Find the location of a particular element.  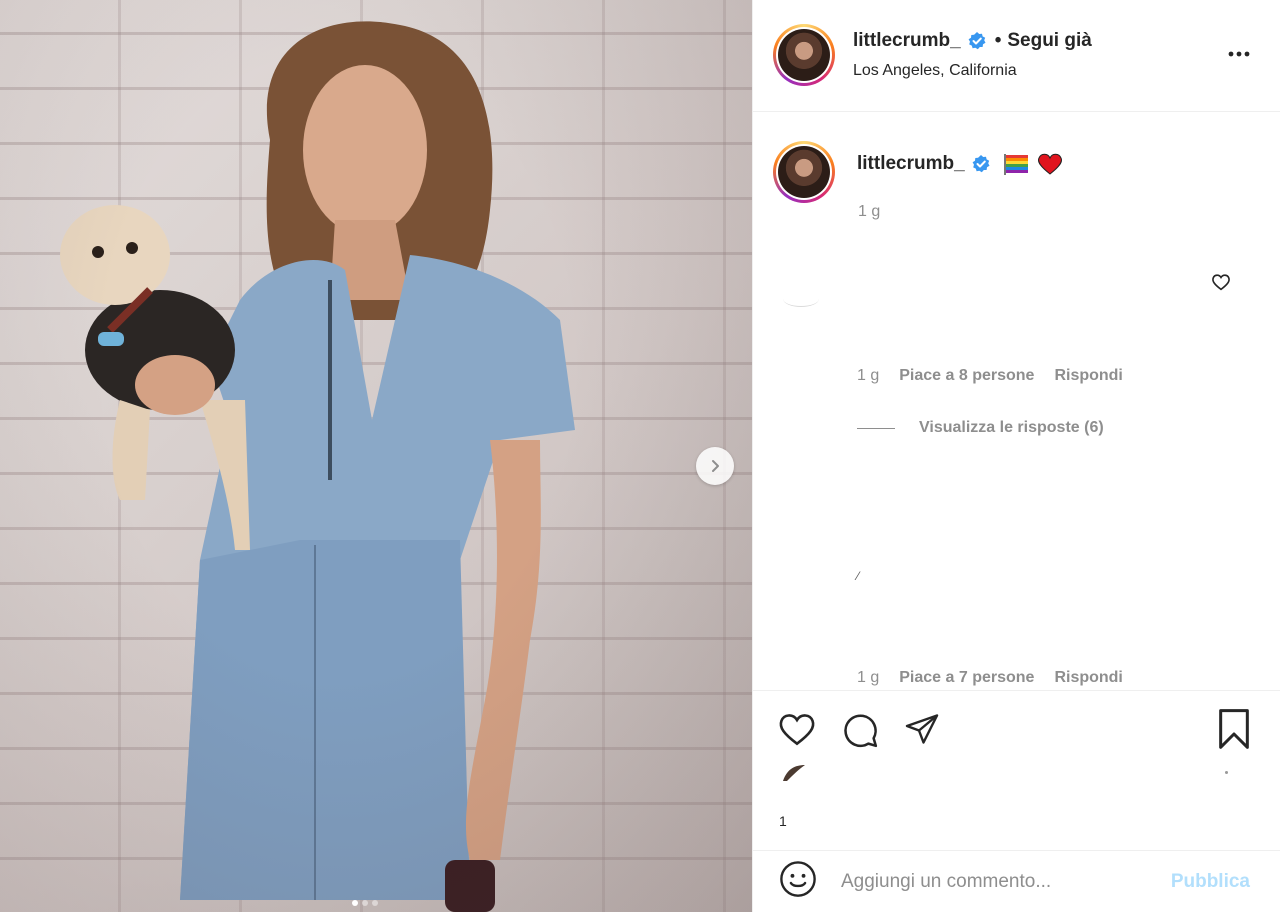

save-button is located at coordinates (1234, 731).